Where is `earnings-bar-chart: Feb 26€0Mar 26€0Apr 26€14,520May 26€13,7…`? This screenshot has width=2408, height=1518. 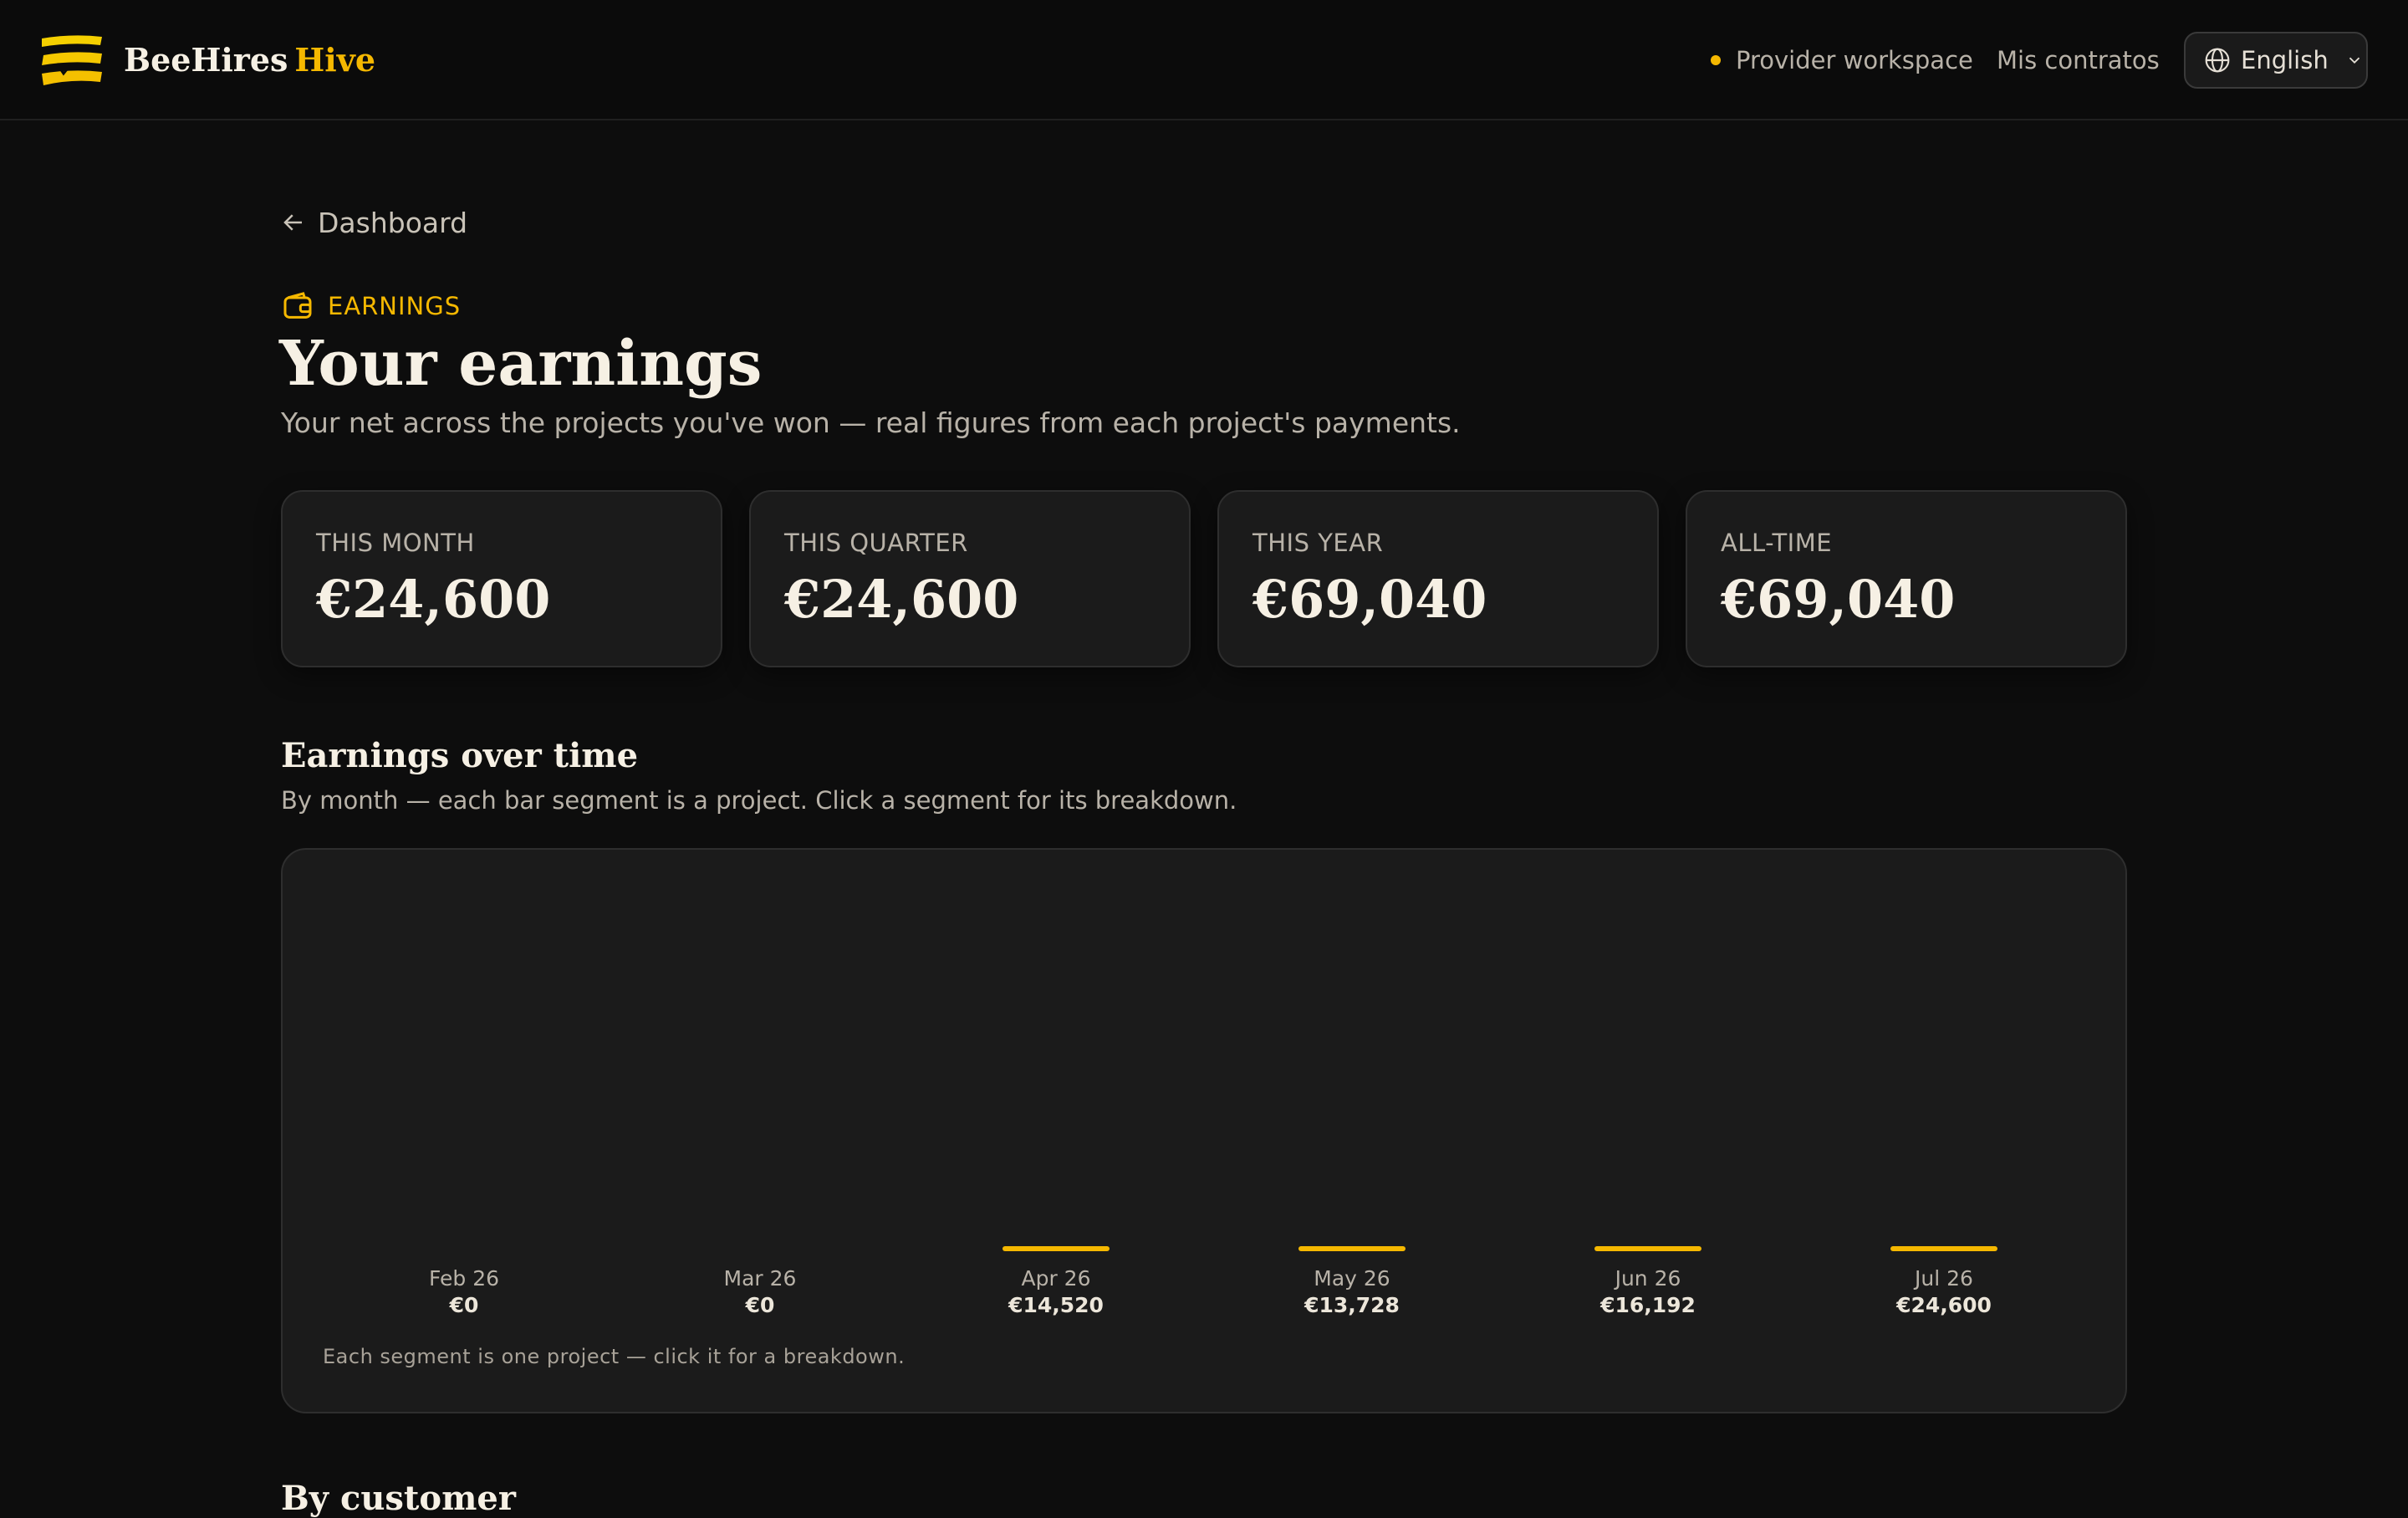 earnings-bar-chart: Feb 26€0Mar 26€0Apr 26€14,520May 26€13,7… is located at coordinates (1213, 1281).